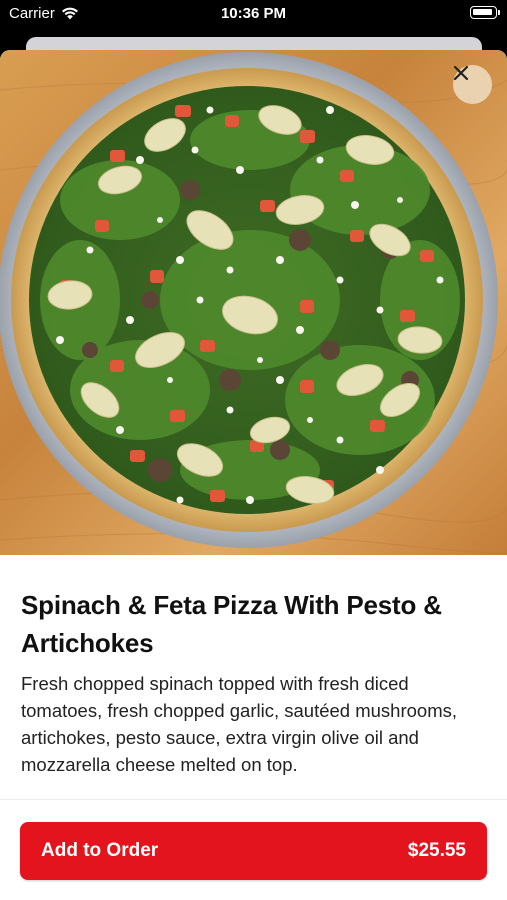 The height and width of the screenshot is (900, 507). Describe the element at coordinates (461, 73) in the screenshot. I see `close-icon` at that location.